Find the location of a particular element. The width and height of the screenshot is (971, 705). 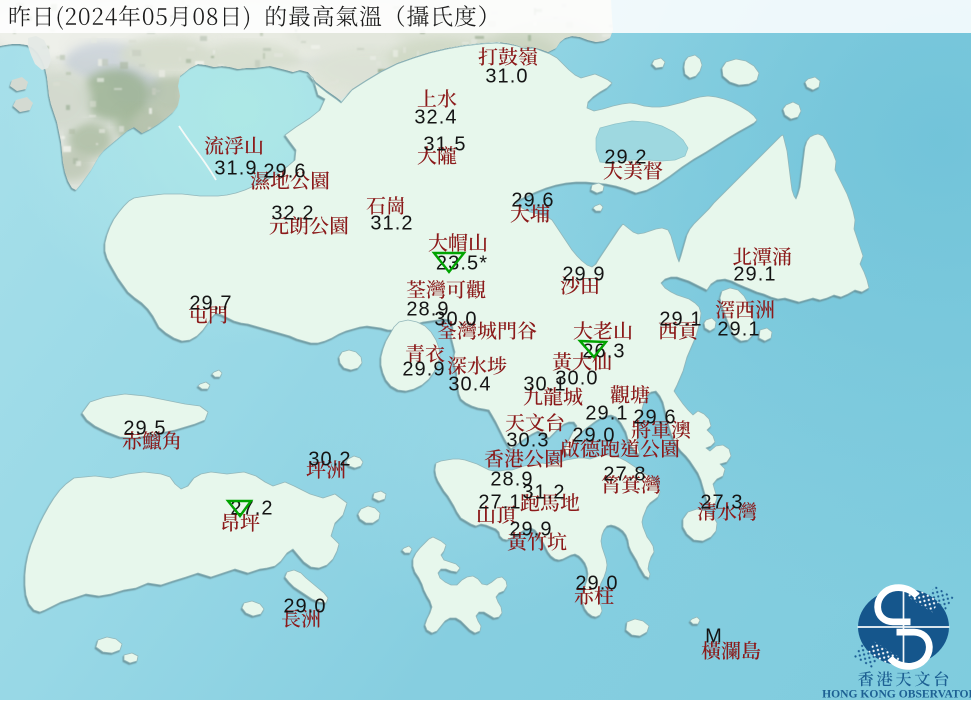

svg-text: 32.4 is located at coordinates (435, 118).